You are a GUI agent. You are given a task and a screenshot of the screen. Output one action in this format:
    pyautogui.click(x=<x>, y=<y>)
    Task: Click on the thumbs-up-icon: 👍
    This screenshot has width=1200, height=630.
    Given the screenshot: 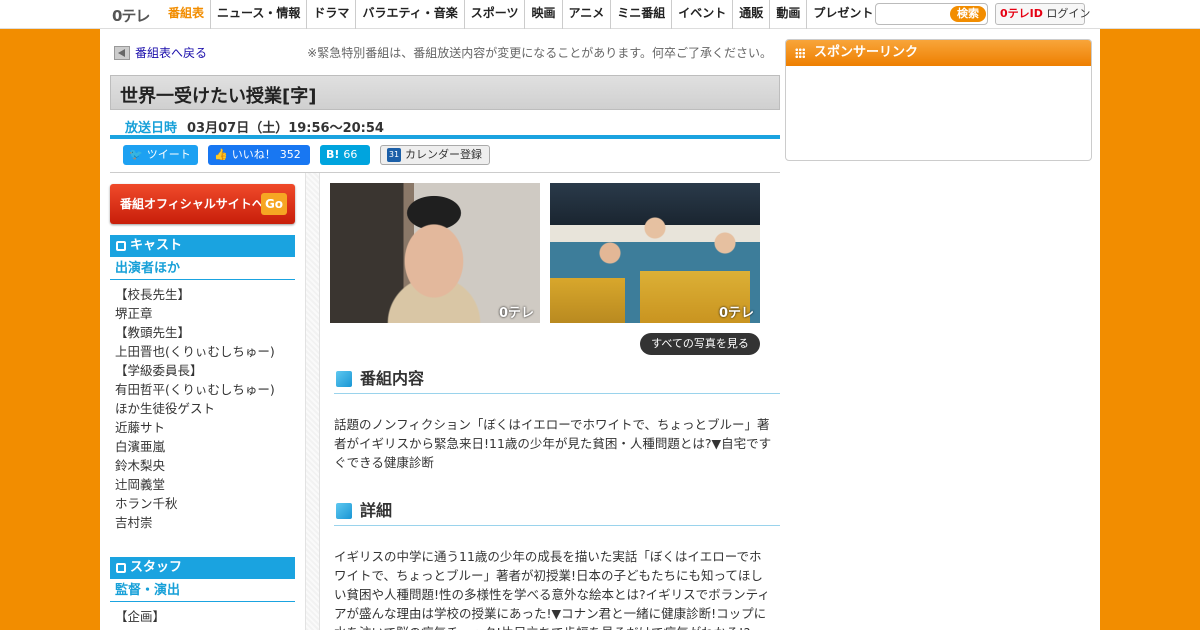 What is the action you would take?
    pyautogui.click(x=221, y=154)
    